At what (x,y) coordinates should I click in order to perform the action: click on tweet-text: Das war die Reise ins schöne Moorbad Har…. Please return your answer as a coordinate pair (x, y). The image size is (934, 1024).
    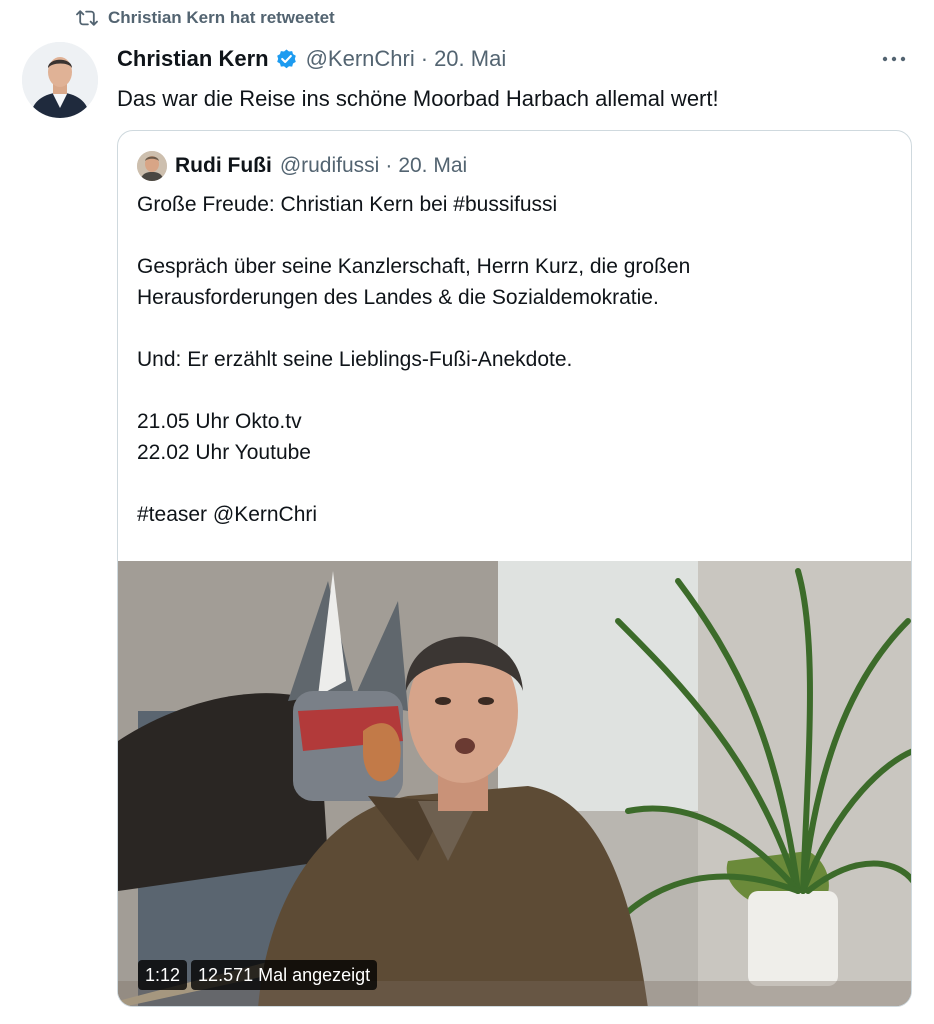
    Looking at the image, I should click on (418, 98).